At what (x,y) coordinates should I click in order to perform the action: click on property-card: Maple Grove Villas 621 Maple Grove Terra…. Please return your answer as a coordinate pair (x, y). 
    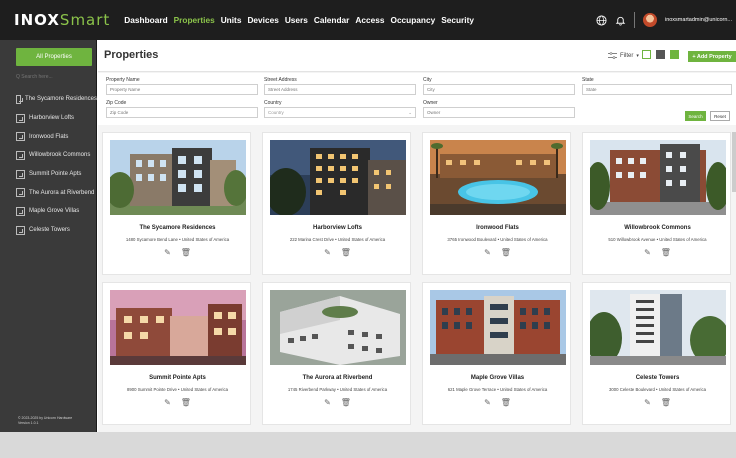
    Looking at the image, I should click on (496, 353).